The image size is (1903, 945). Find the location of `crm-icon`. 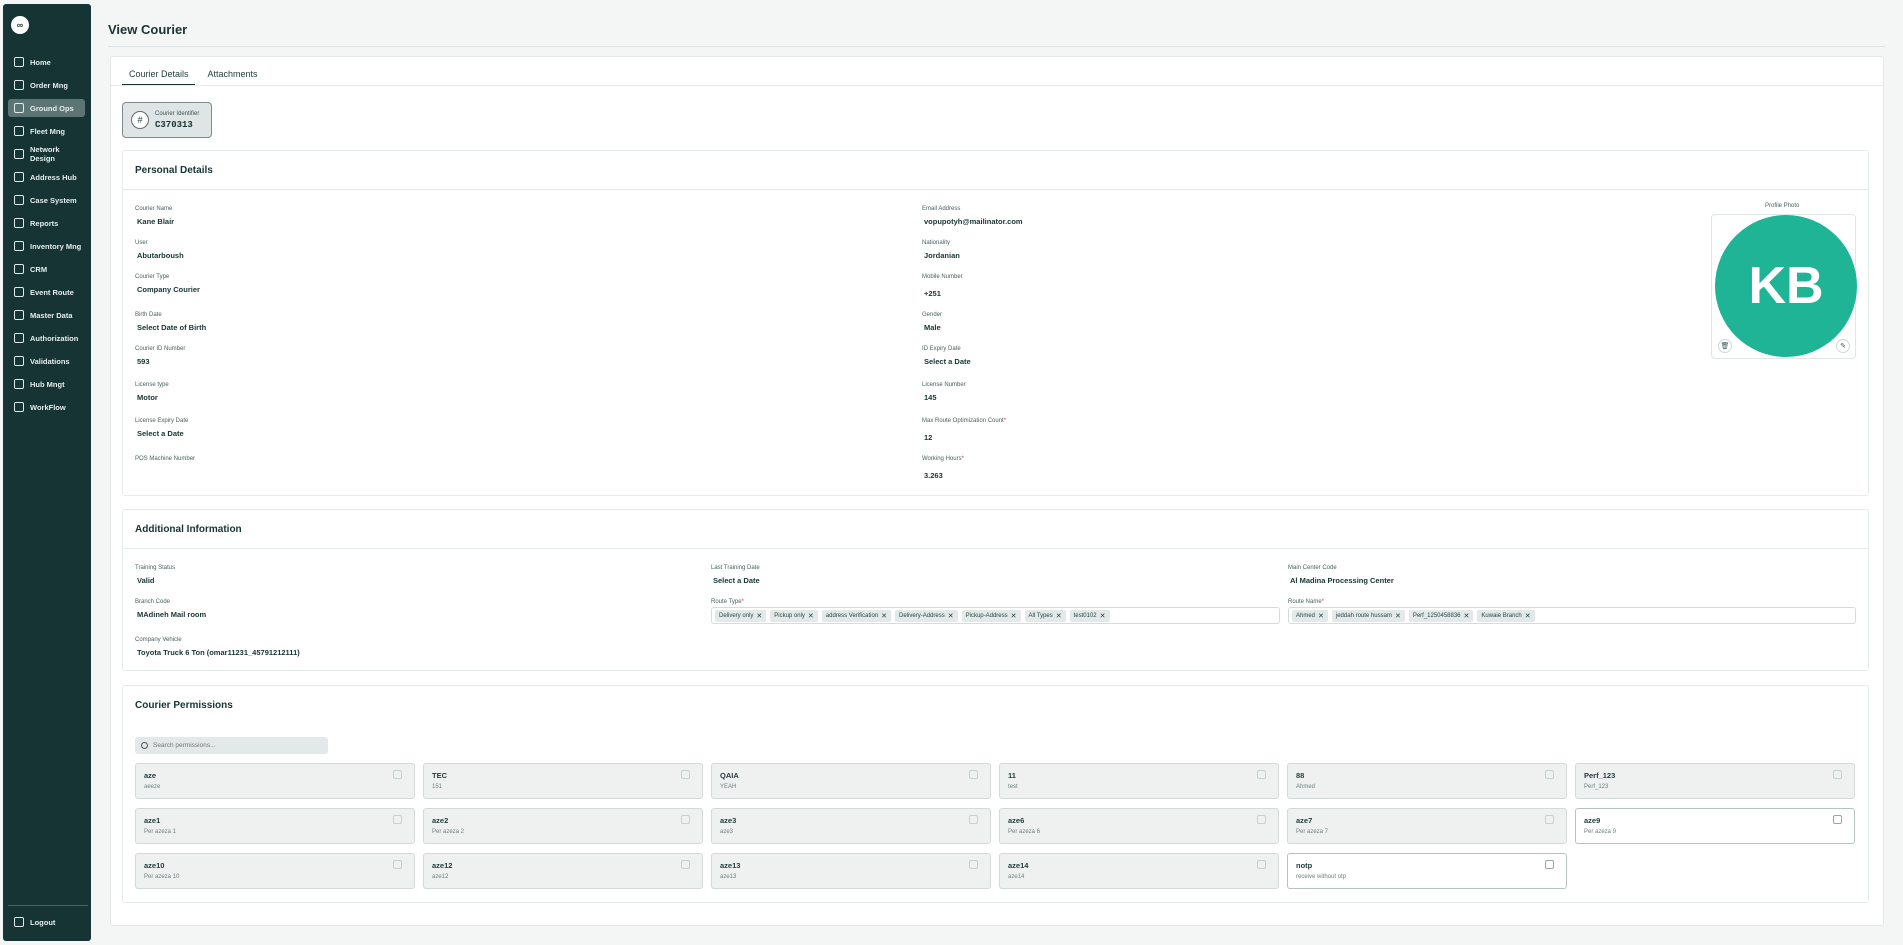

crm-icon is located at coordinates (19, 269).